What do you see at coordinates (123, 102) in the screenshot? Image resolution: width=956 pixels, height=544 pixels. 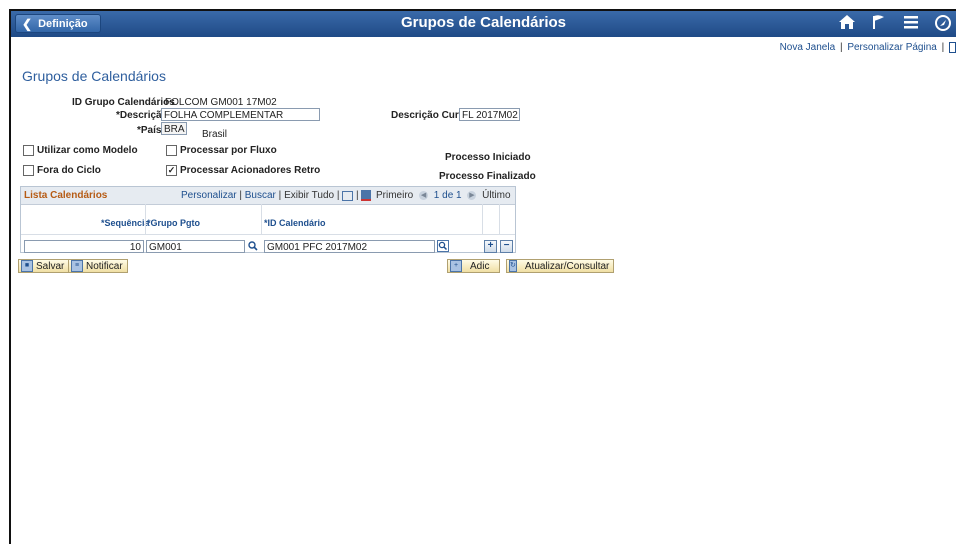 I see `calendar-group-id-label: ID Grupo Calendários` at bounding box center [123, 102].